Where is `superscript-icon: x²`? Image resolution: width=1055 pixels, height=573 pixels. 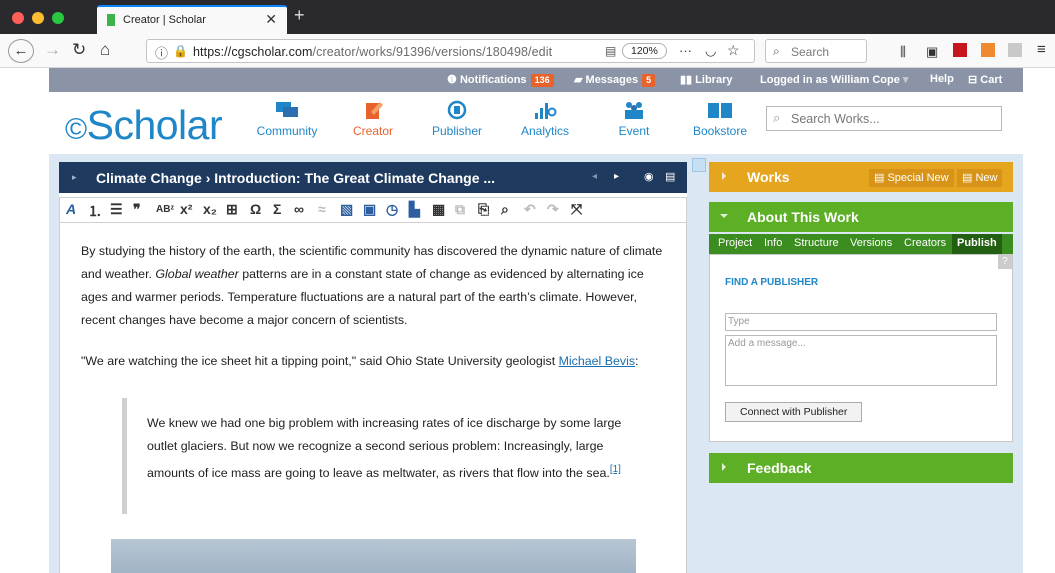 superscript-icon: x² is located at coordinates (186, 209).